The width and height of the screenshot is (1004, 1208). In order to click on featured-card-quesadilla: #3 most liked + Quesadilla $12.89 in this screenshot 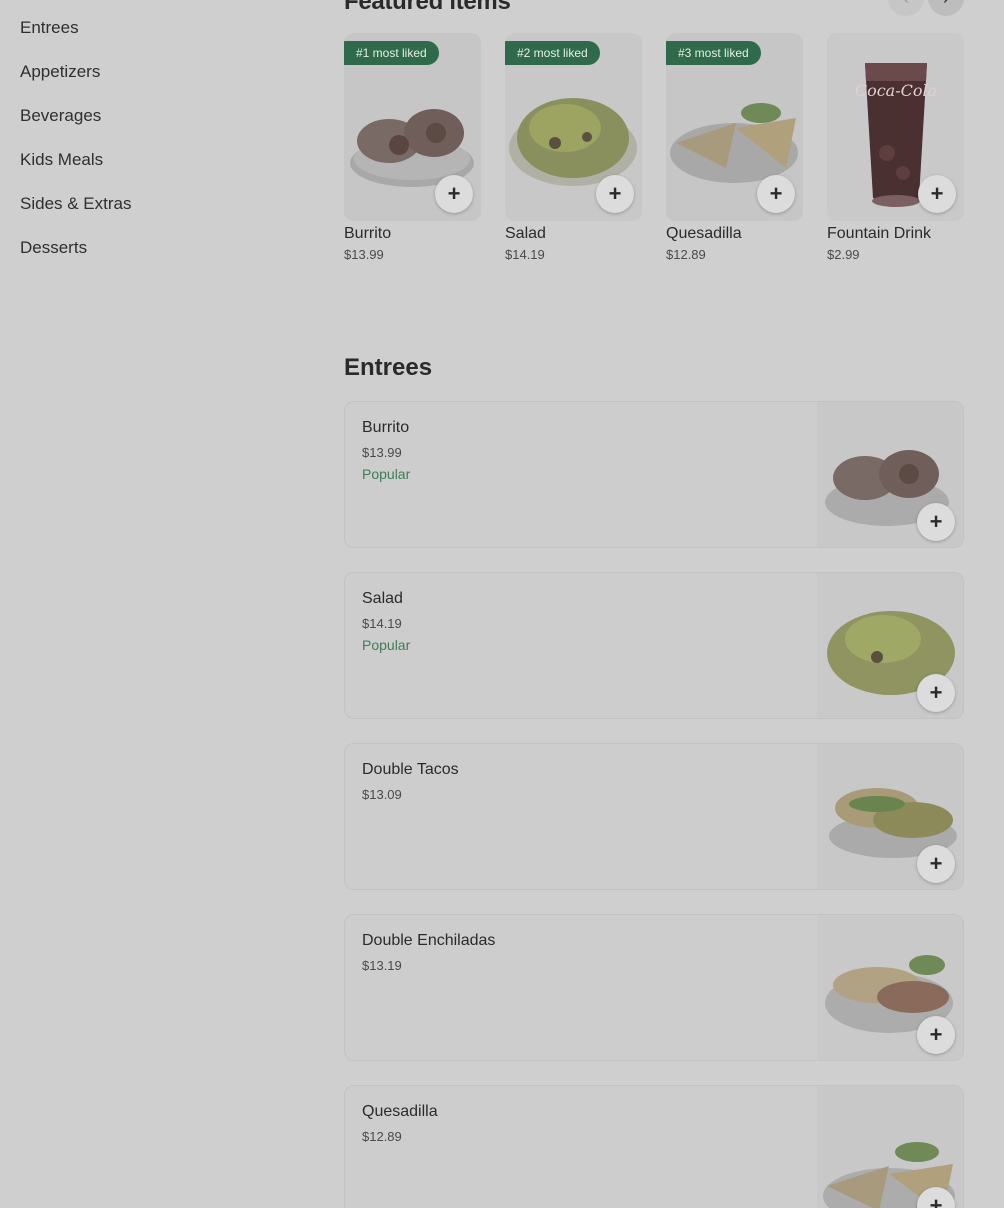, I will do `click(734, 147)`.